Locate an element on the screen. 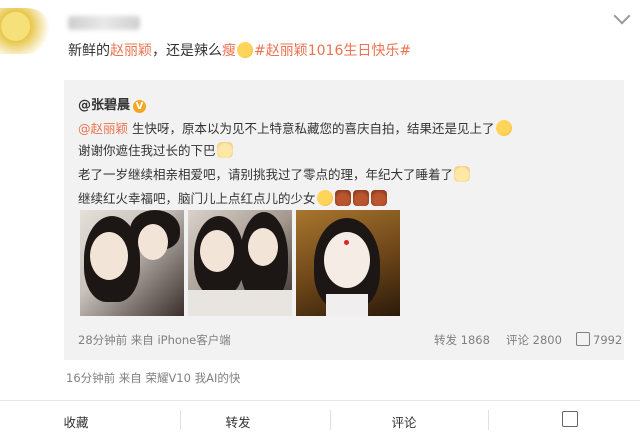 This screenshot has height=442, width=640. like-button is located at coordinates (570, 419).